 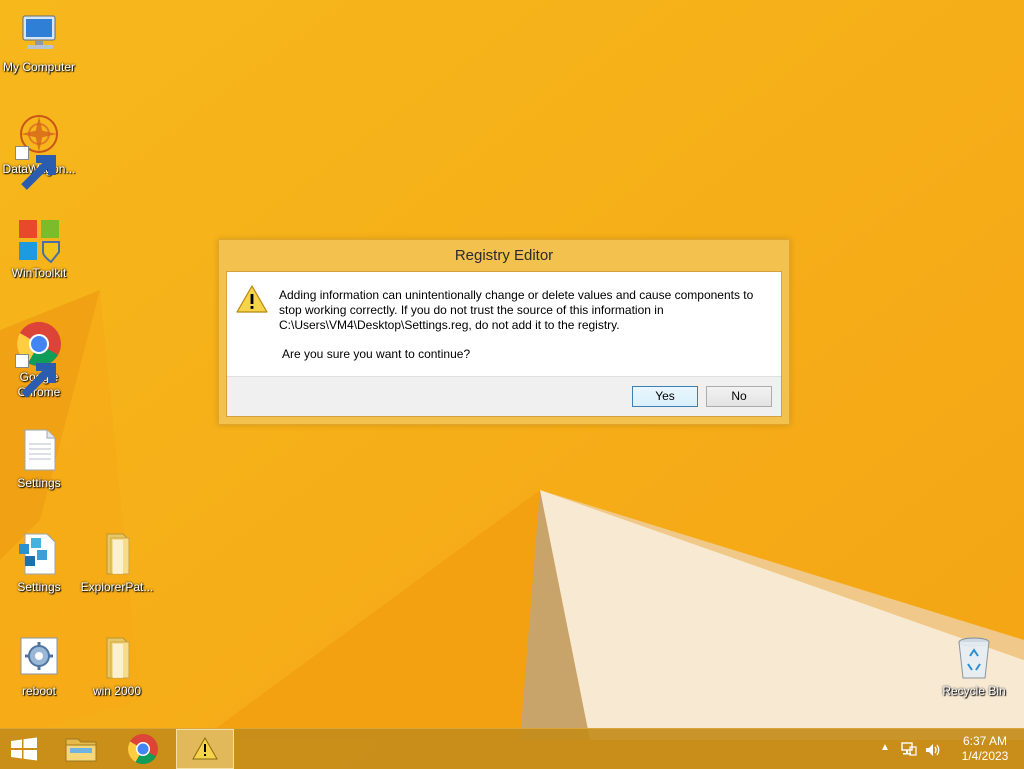 I want to click on desktop-icon-wintoolkit: WinToolkit, so click(x=39, y=248).